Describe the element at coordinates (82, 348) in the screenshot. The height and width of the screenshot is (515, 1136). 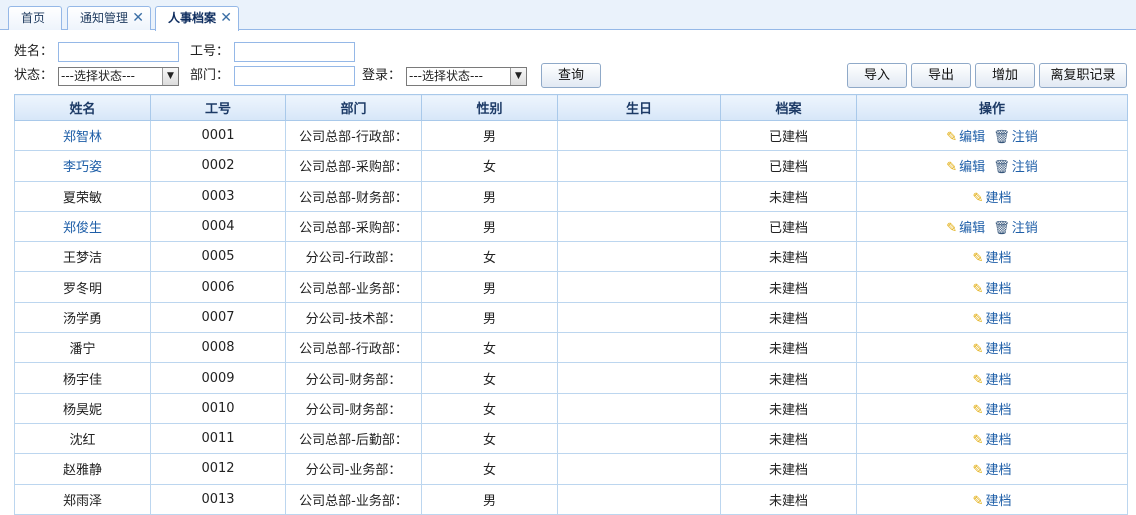
I see `cell-name: 潘宁` at that location.